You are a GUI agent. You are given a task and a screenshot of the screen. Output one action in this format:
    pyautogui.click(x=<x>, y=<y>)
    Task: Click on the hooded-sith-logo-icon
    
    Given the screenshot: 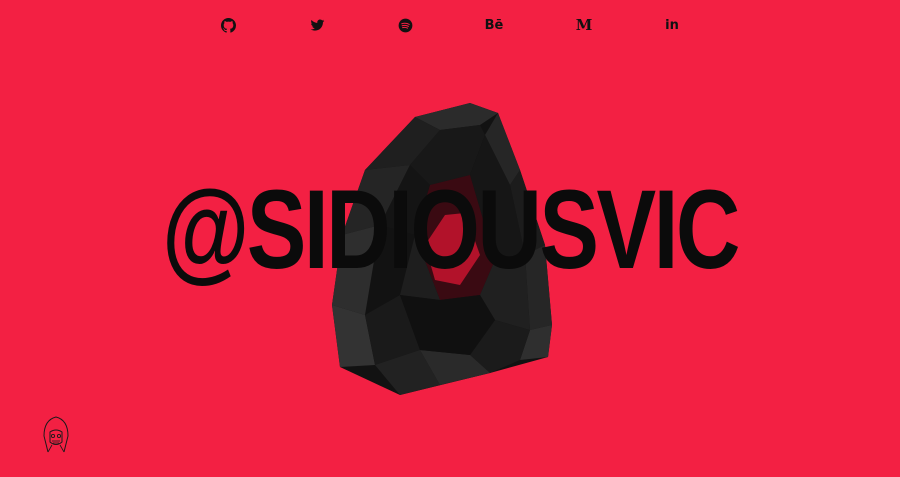 What is the action you would take?
    pyautogui.click(x=56, y=434)
    